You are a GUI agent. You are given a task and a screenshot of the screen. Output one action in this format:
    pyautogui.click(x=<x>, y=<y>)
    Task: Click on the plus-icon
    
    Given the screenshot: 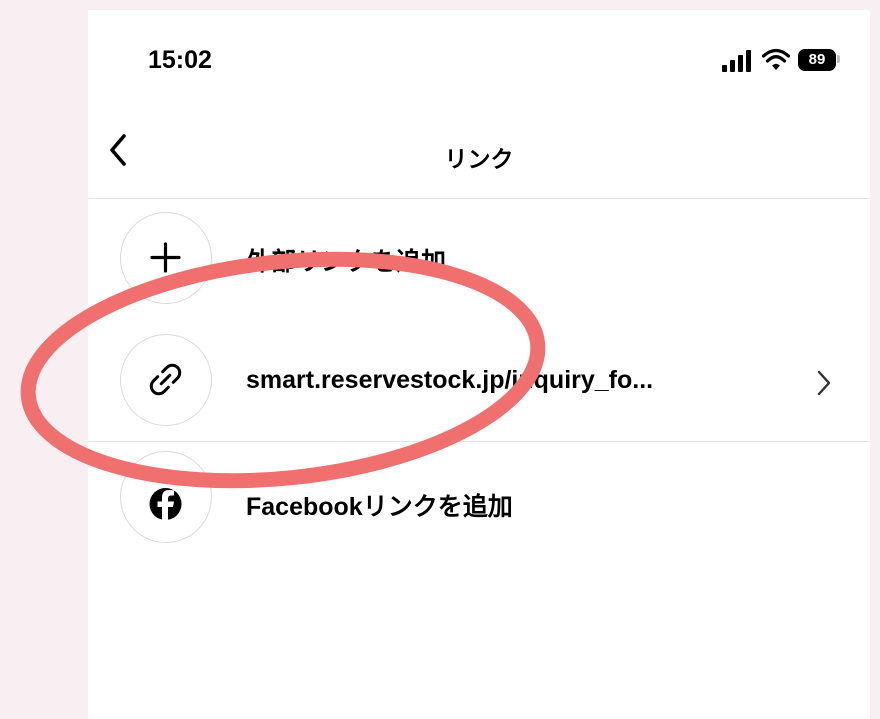 What is the action you would take?
    pyautogui.click(x=165, y=257)
    